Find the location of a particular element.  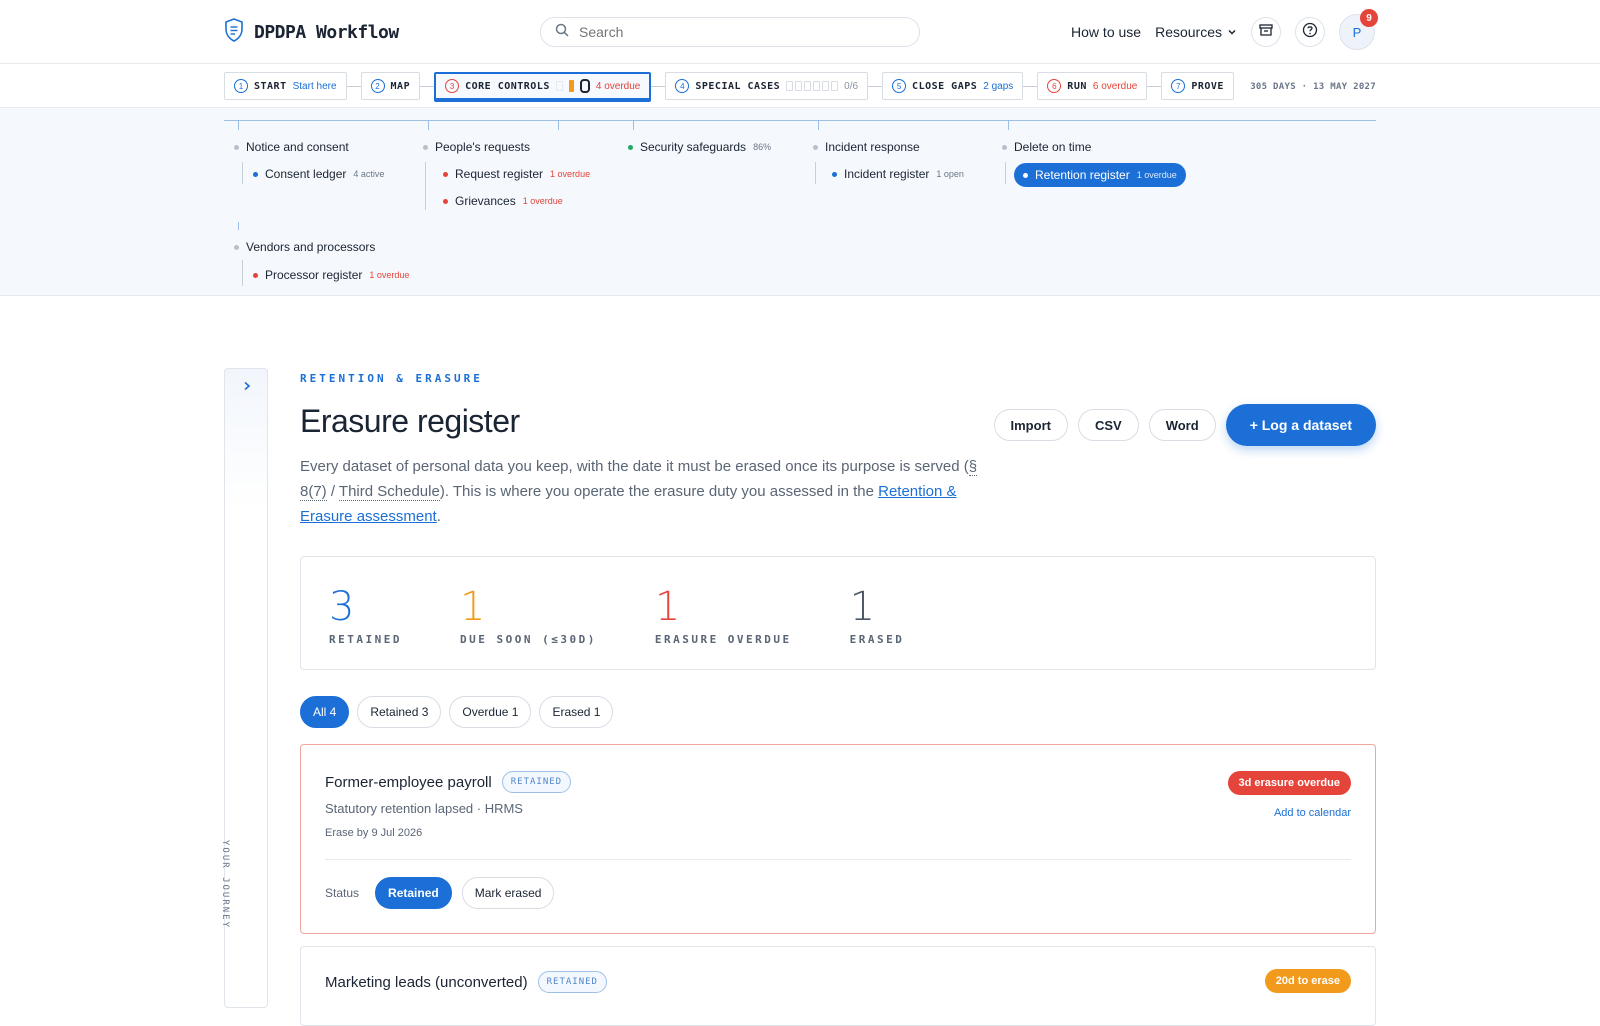

status-row: Status Retained Mark erased is located at coordinates (440, 893).